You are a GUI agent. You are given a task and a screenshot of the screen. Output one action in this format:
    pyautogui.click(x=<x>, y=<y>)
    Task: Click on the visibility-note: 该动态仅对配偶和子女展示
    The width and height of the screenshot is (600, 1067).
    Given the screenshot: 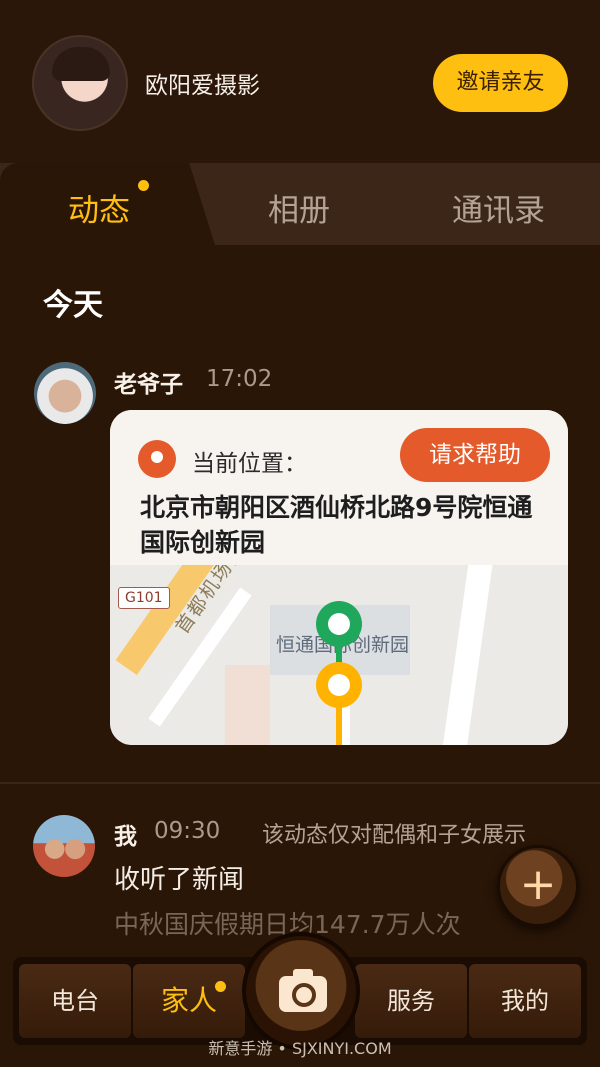 What is the action you would take?
    pyautogui.click(x=394, y=835)
    